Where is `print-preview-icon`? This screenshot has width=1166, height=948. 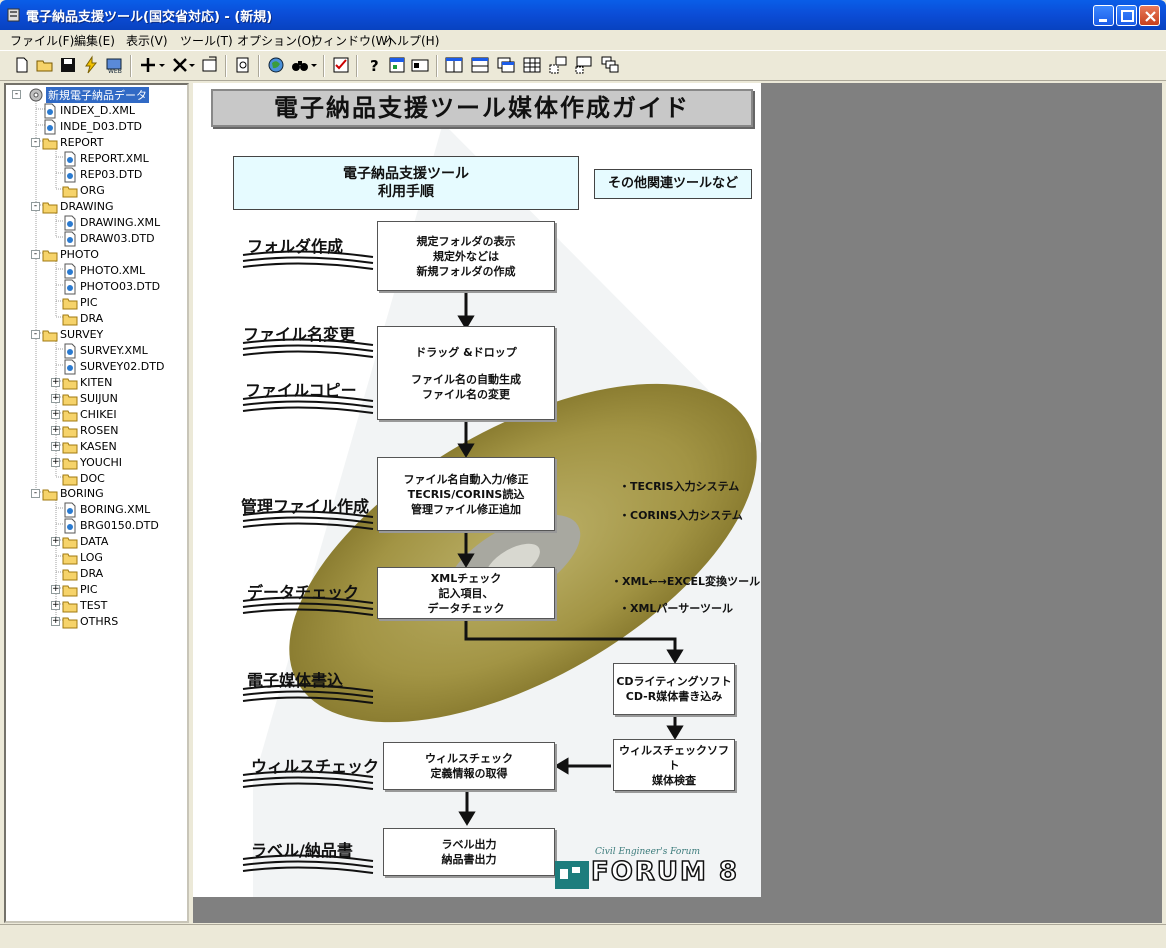
print-preview-icon is located at coordinates (243, 65).